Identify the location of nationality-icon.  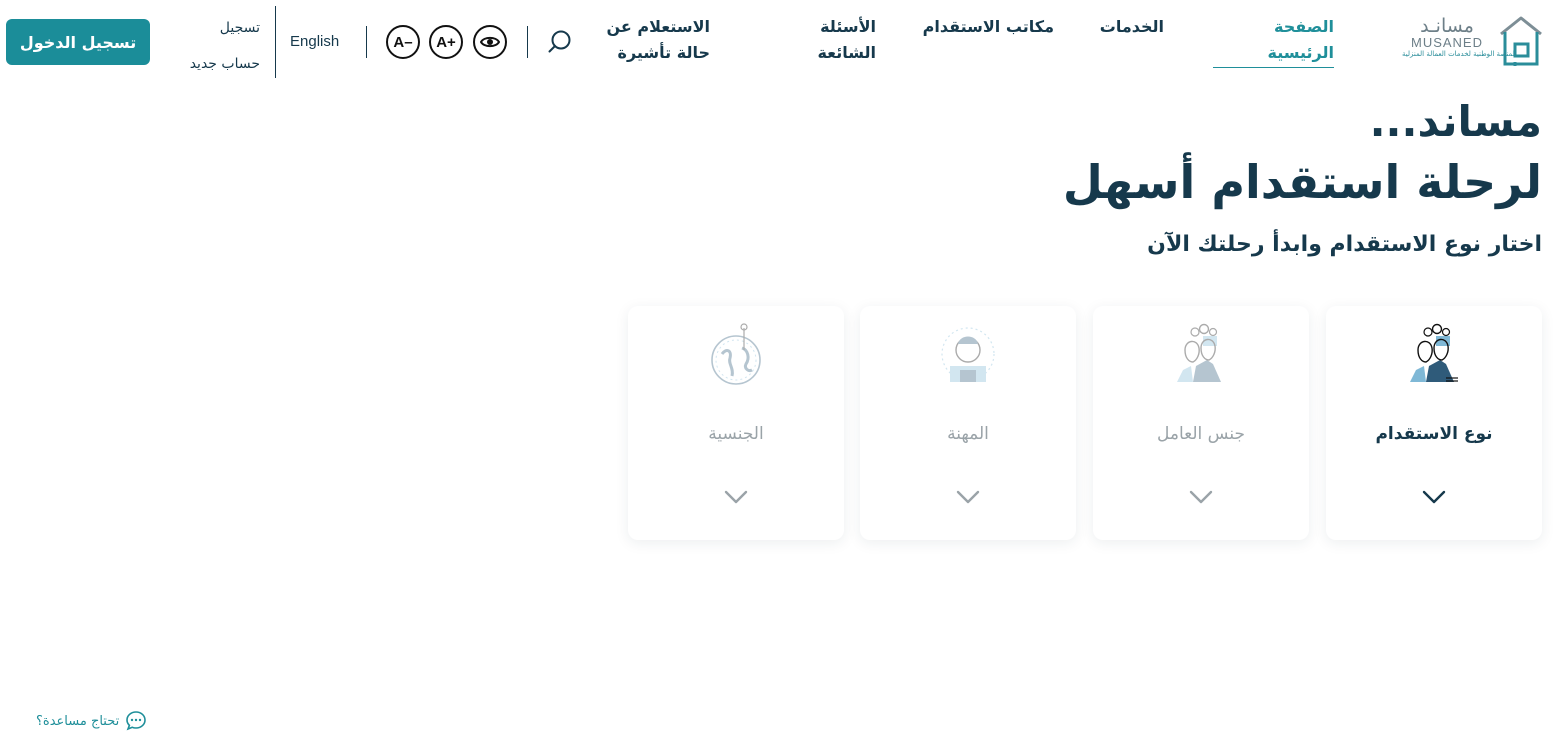
(736, 354).